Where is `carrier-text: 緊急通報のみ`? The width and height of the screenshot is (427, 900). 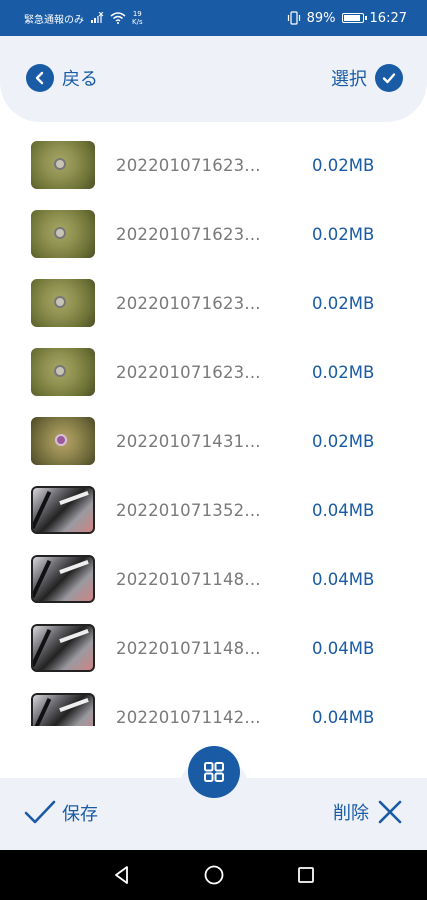
carrier-text: 緊急通報のみ is located at coordinates (54, 20).